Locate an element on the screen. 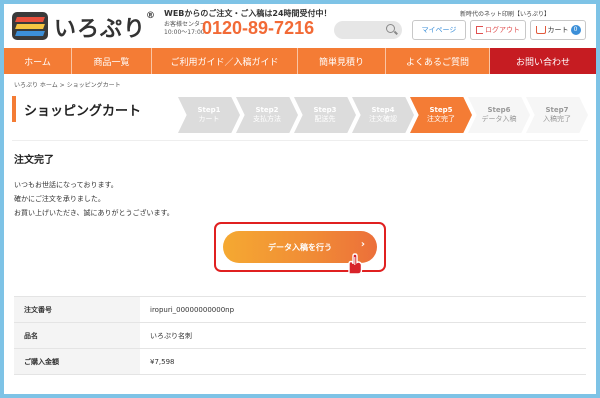  step-2: Step2 支払方法 is located at coordinates (267, 115).